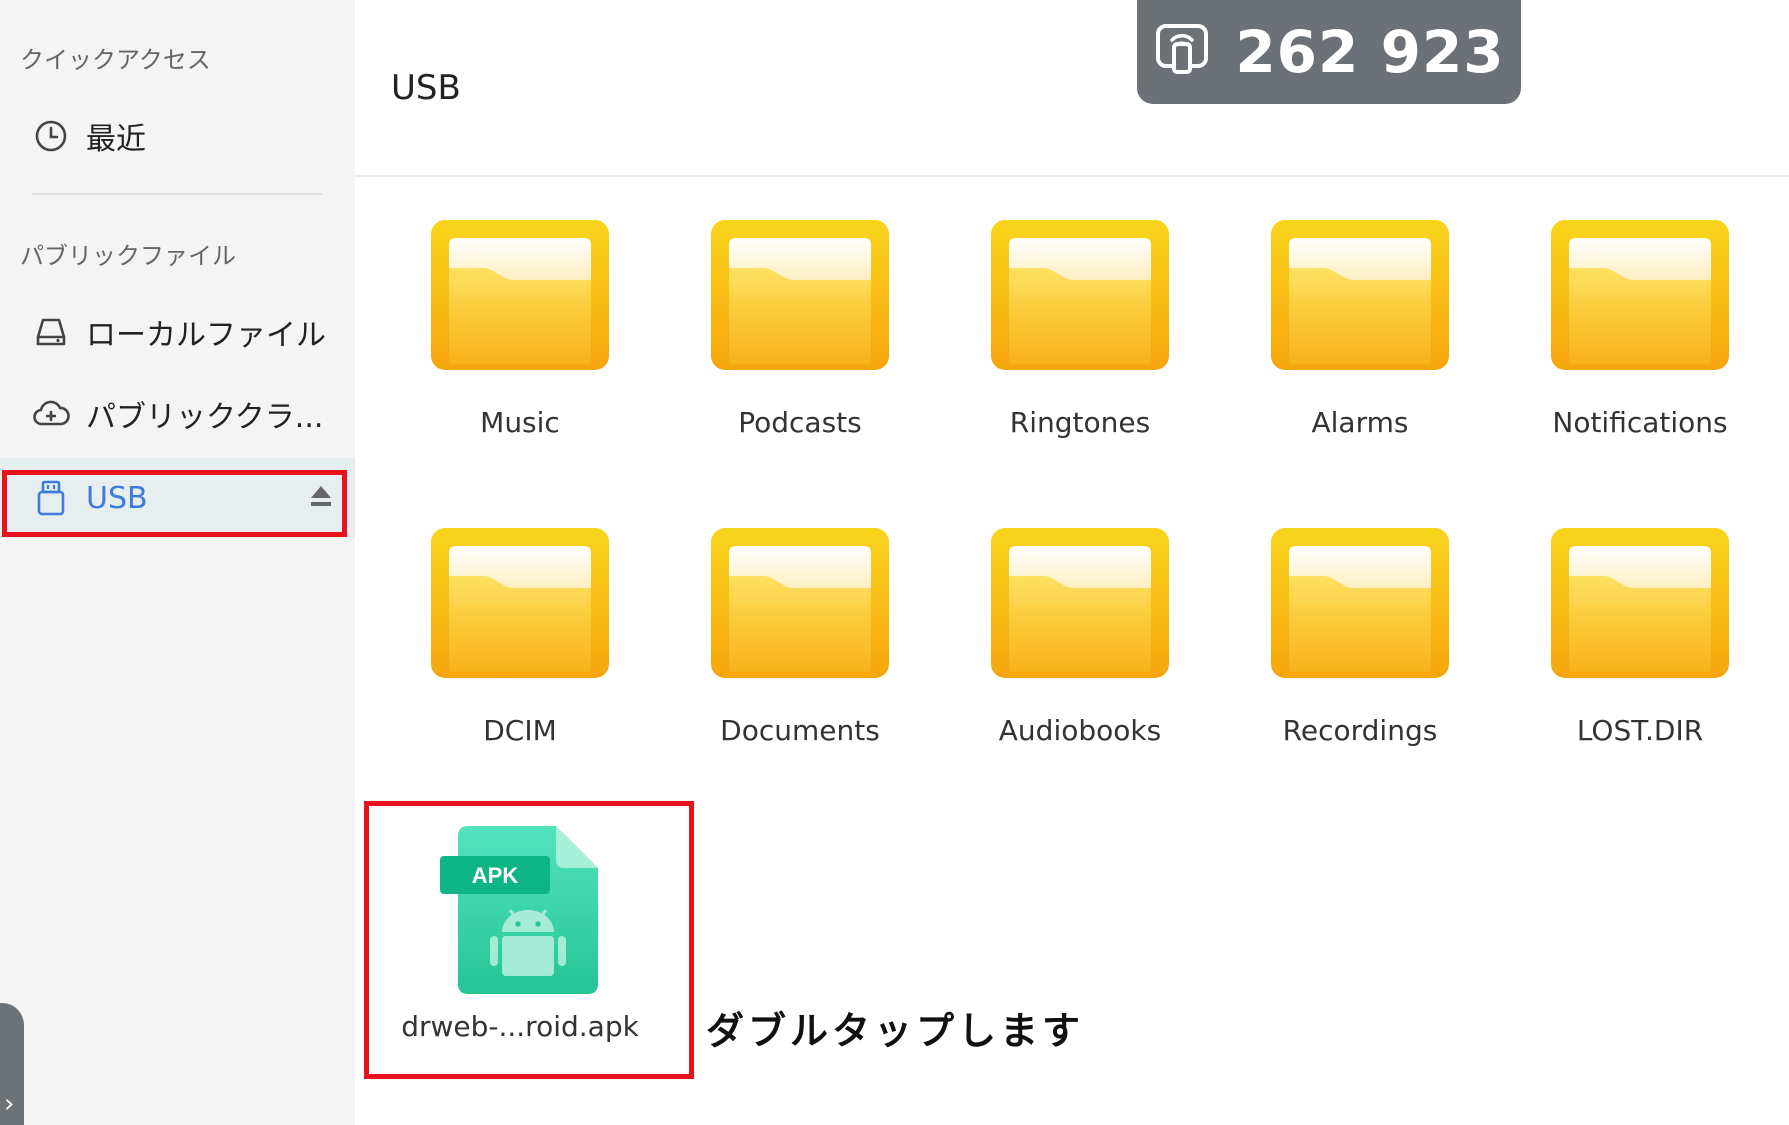 This screenshot has height=1125, width=1789. What do you see at coordinates (520, 730) in the screenshot?
I see `folder-name: DCIM` at bounding box center [520, 730].